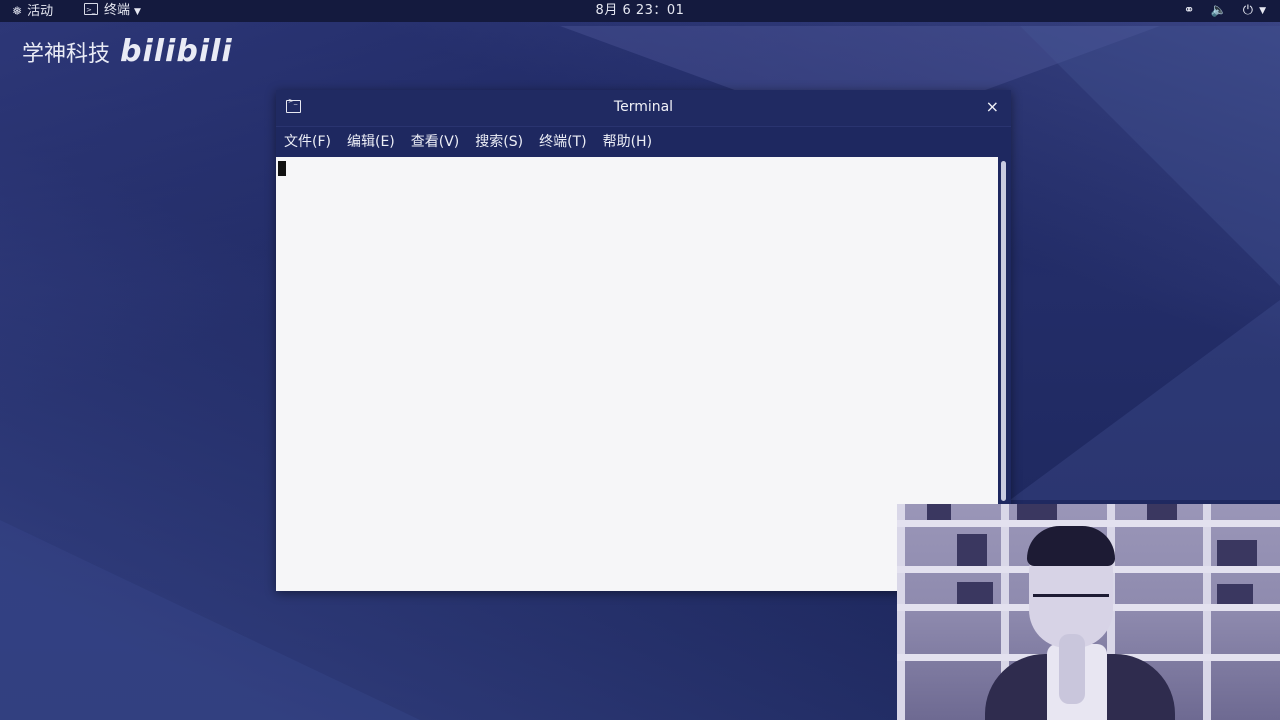 This screenshot has height=720, width=1280. I want to click on microphone, so click(1072, 669).